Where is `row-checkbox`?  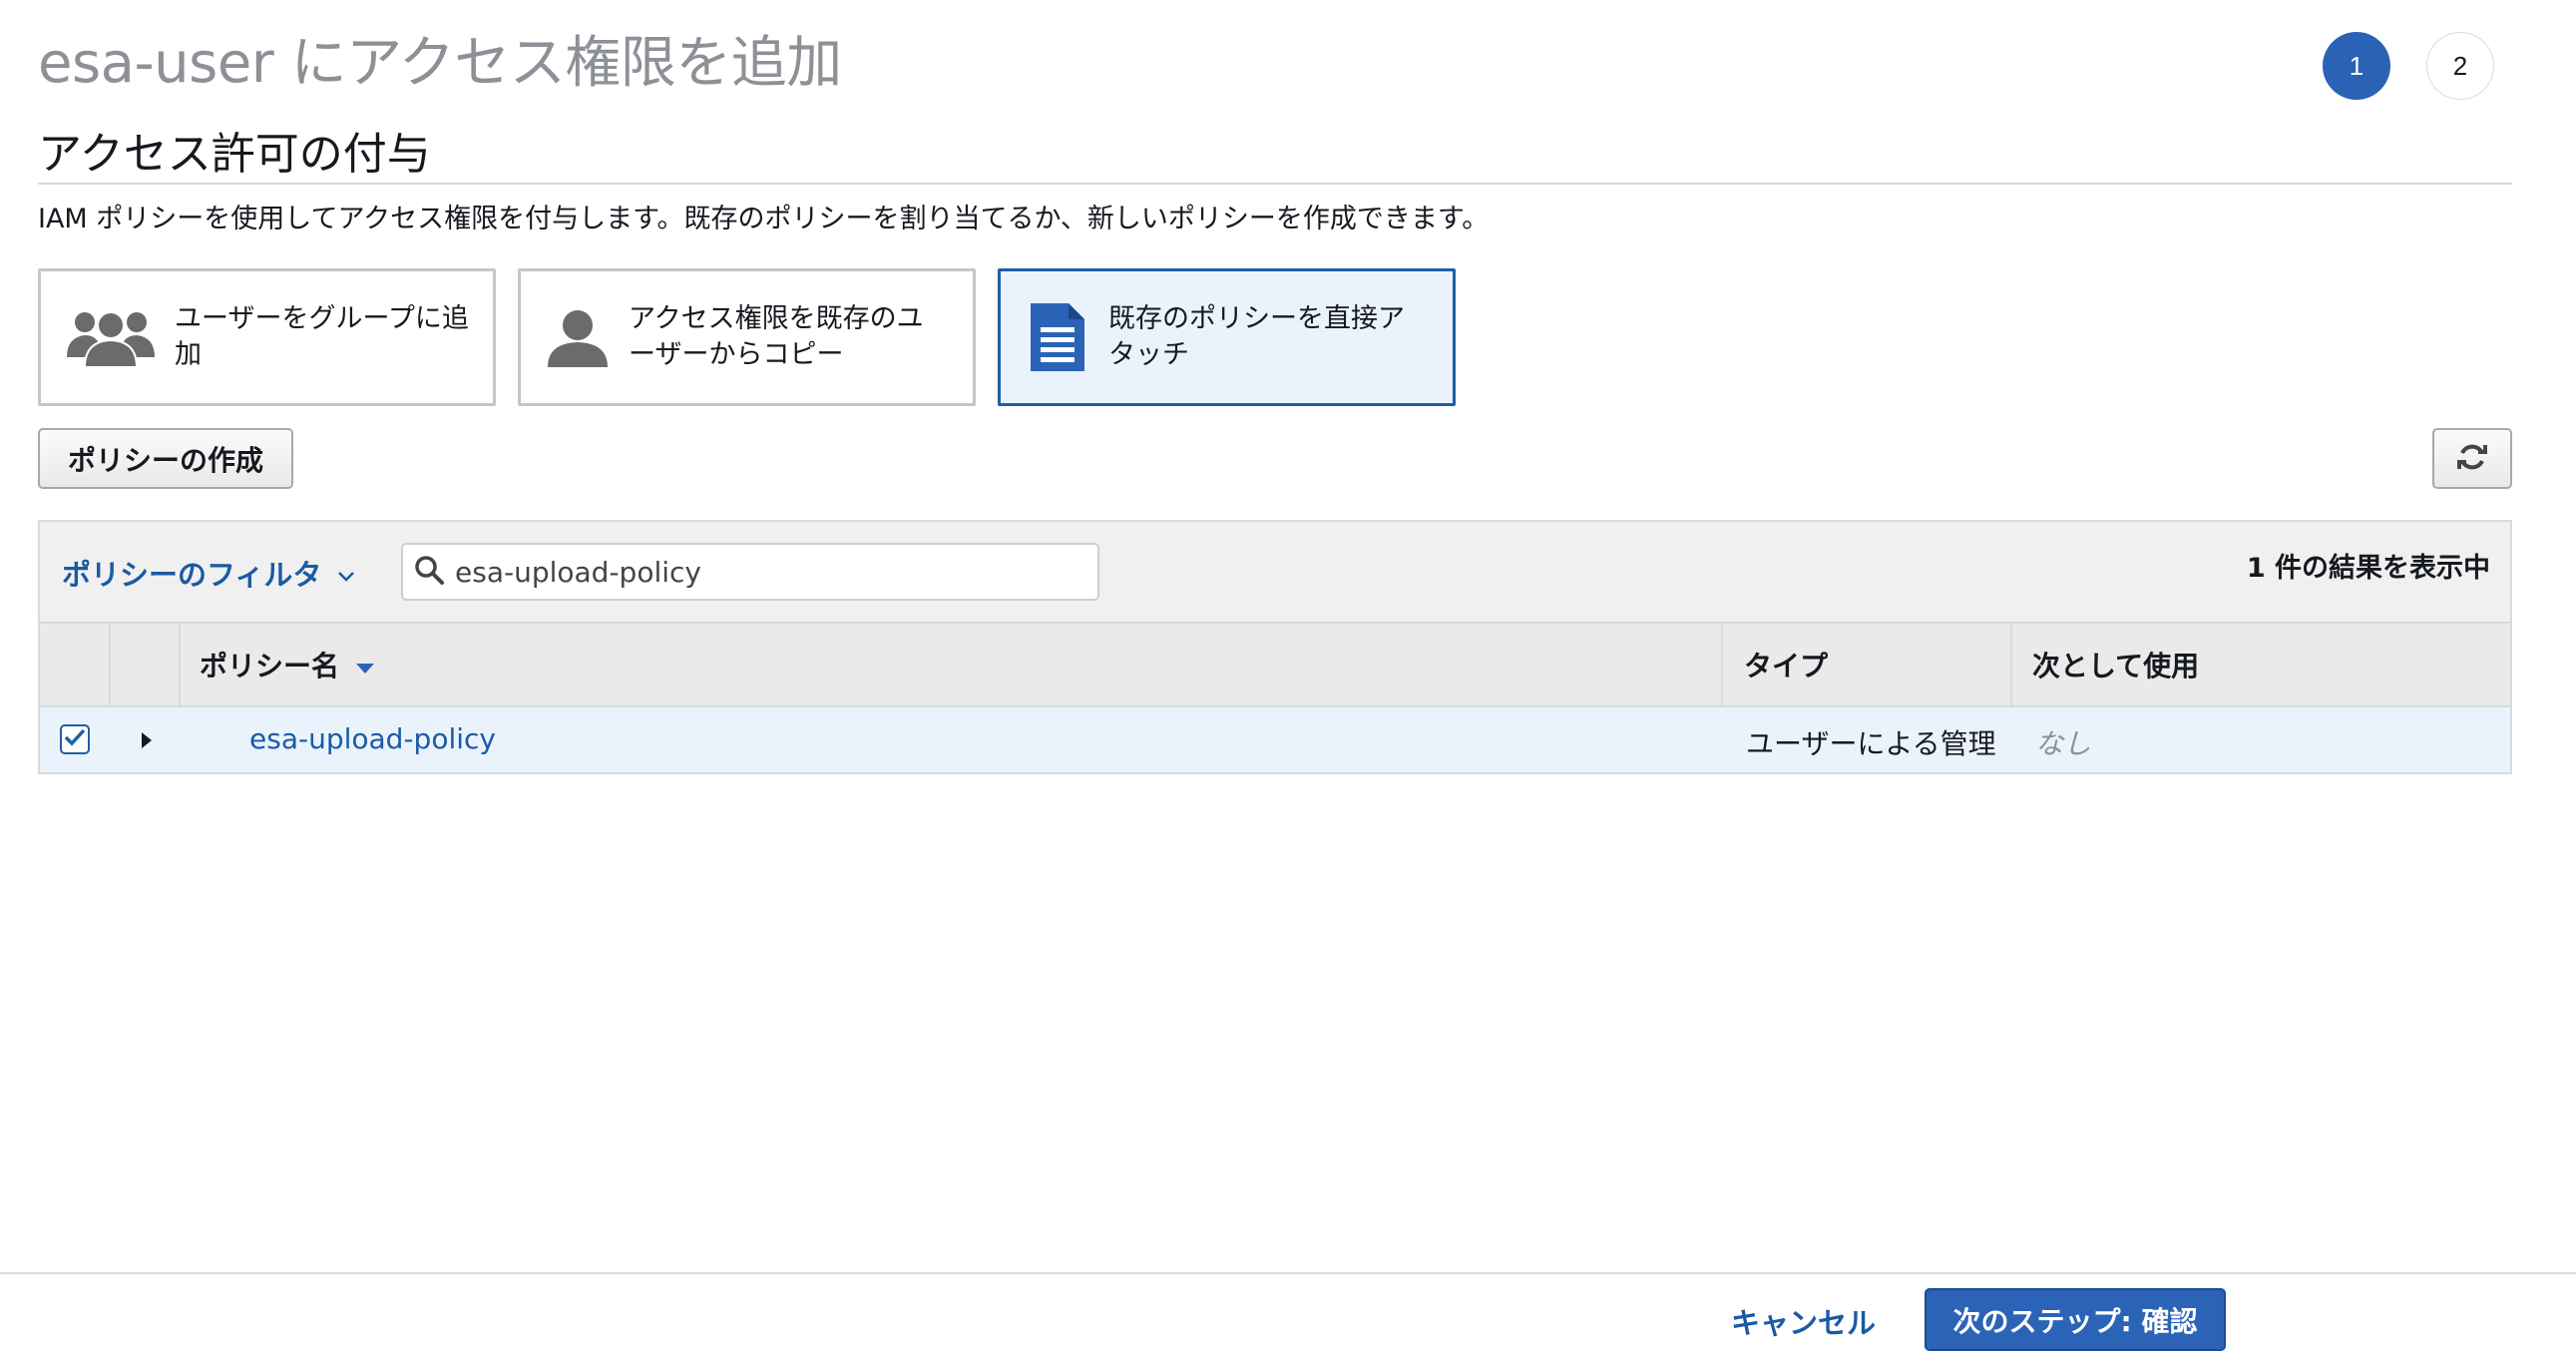
row-checkbox is located at coordinates (75, 739).